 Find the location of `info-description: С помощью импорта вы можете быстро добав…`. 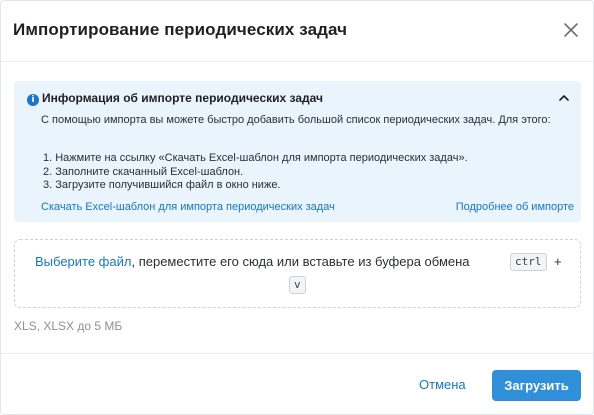

info-description: С помощью импорта вы можете быстро добав… is located at coordinates (296, 120).